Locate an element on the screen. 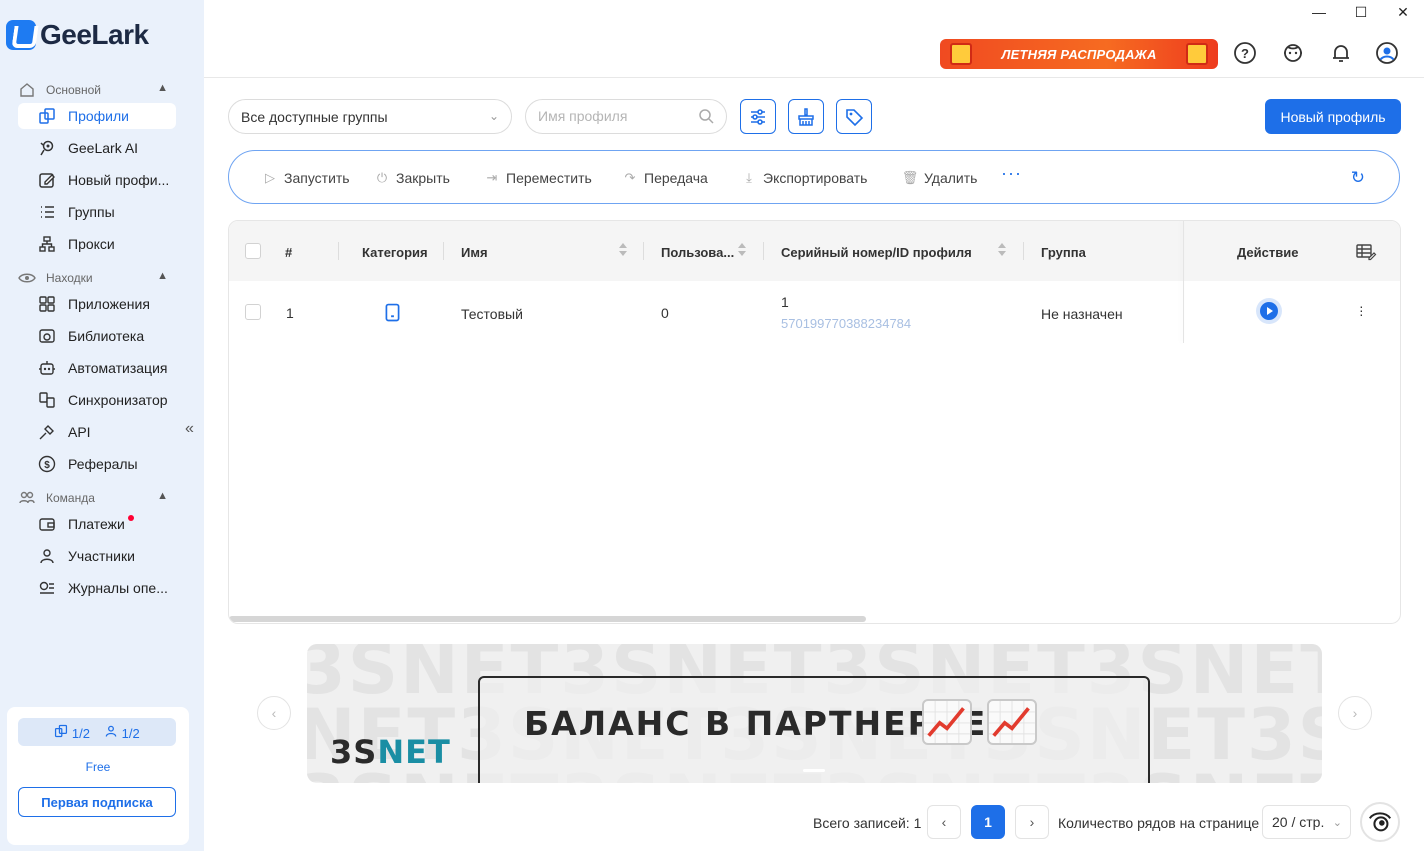 This screenshot has height=851, width=1424. column-settings-icon is located at coordinates (1366, 253).